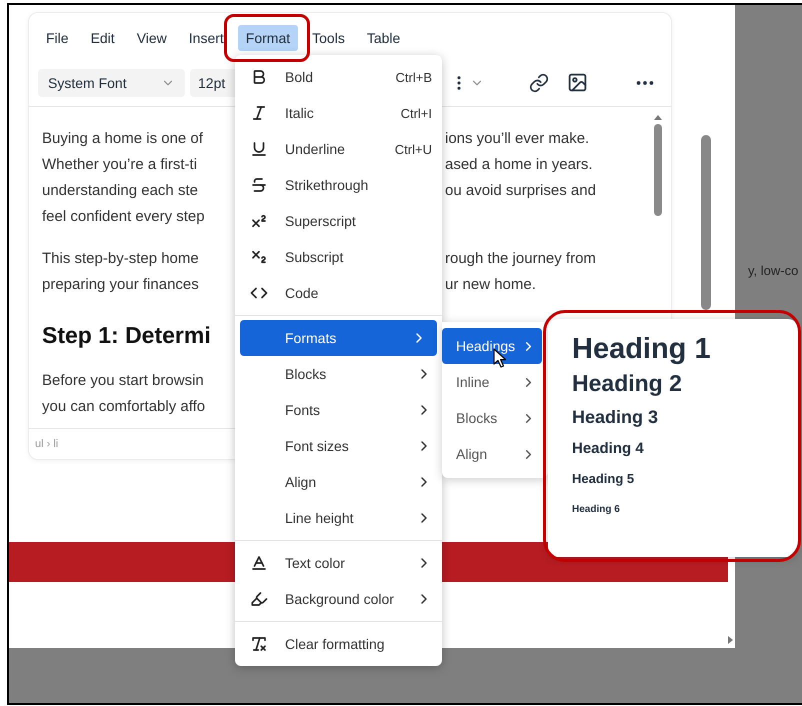 Image resolution: width=802 pixels, height=706 pixels. What do you see at coordinates (773, 270) in the screenshot?
I see `background-text: y, low-co` at bounding box center [773, 270].